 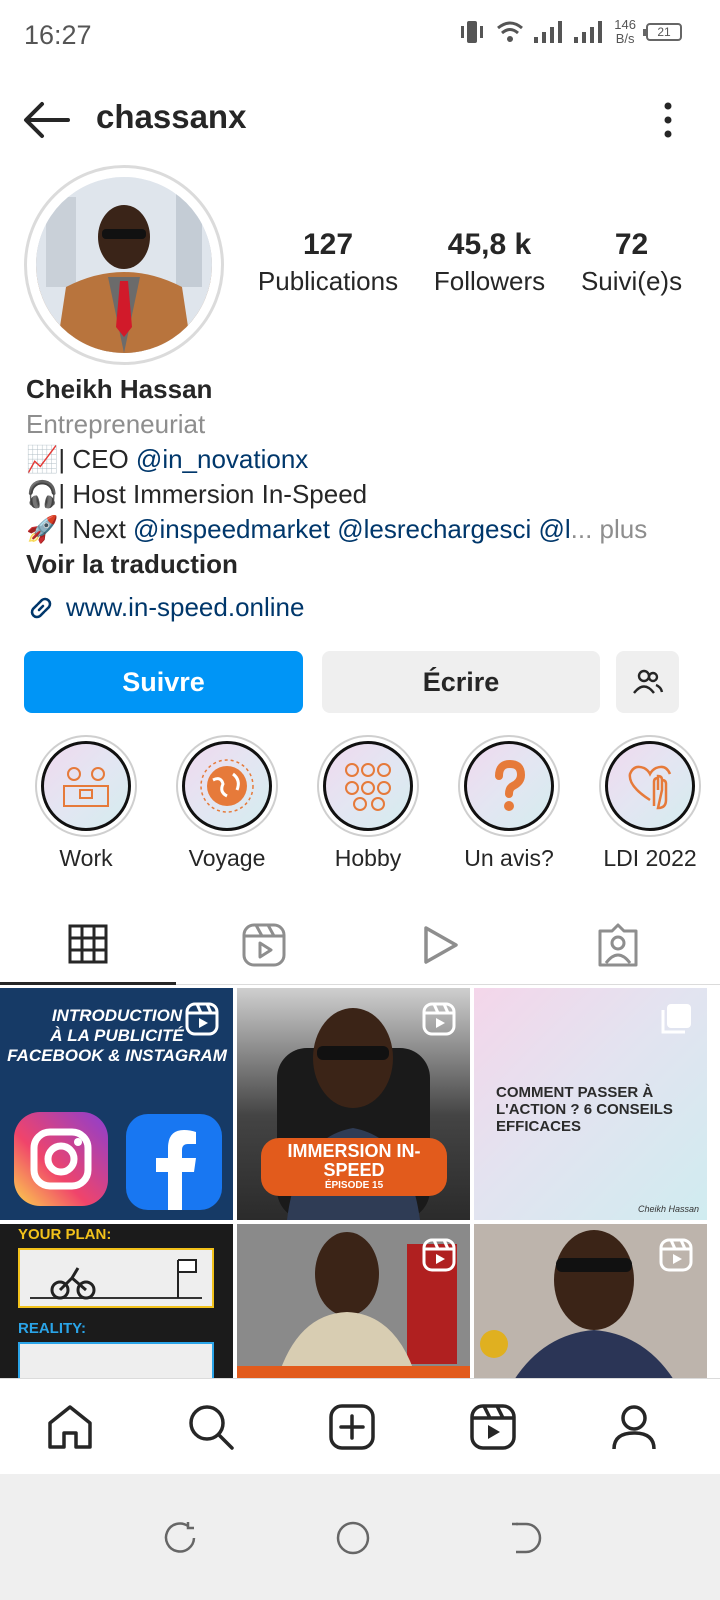 What do you see at coordinates (548, 32) in the screenshot?
I see `signal-icon` at bounding box center [548, 32].